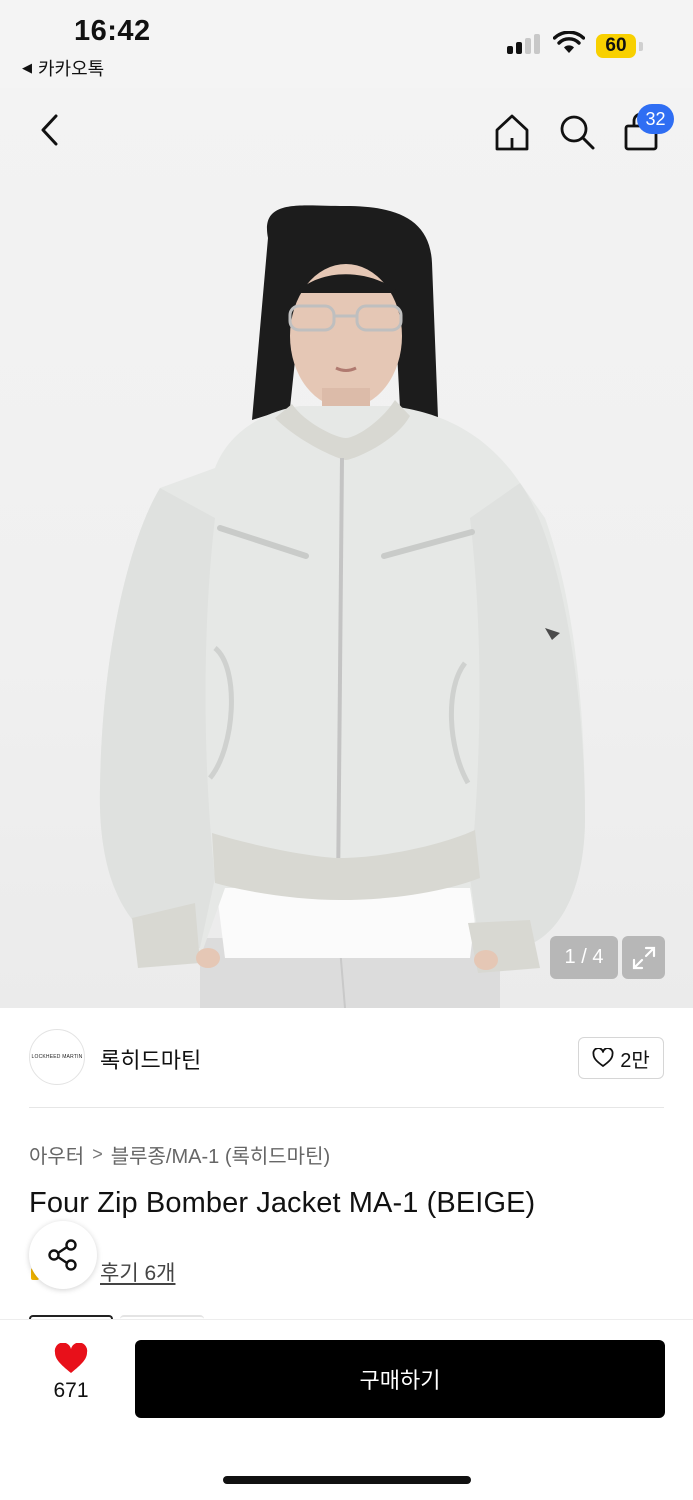  I want to click on expand-image-button, so click(643, 957).